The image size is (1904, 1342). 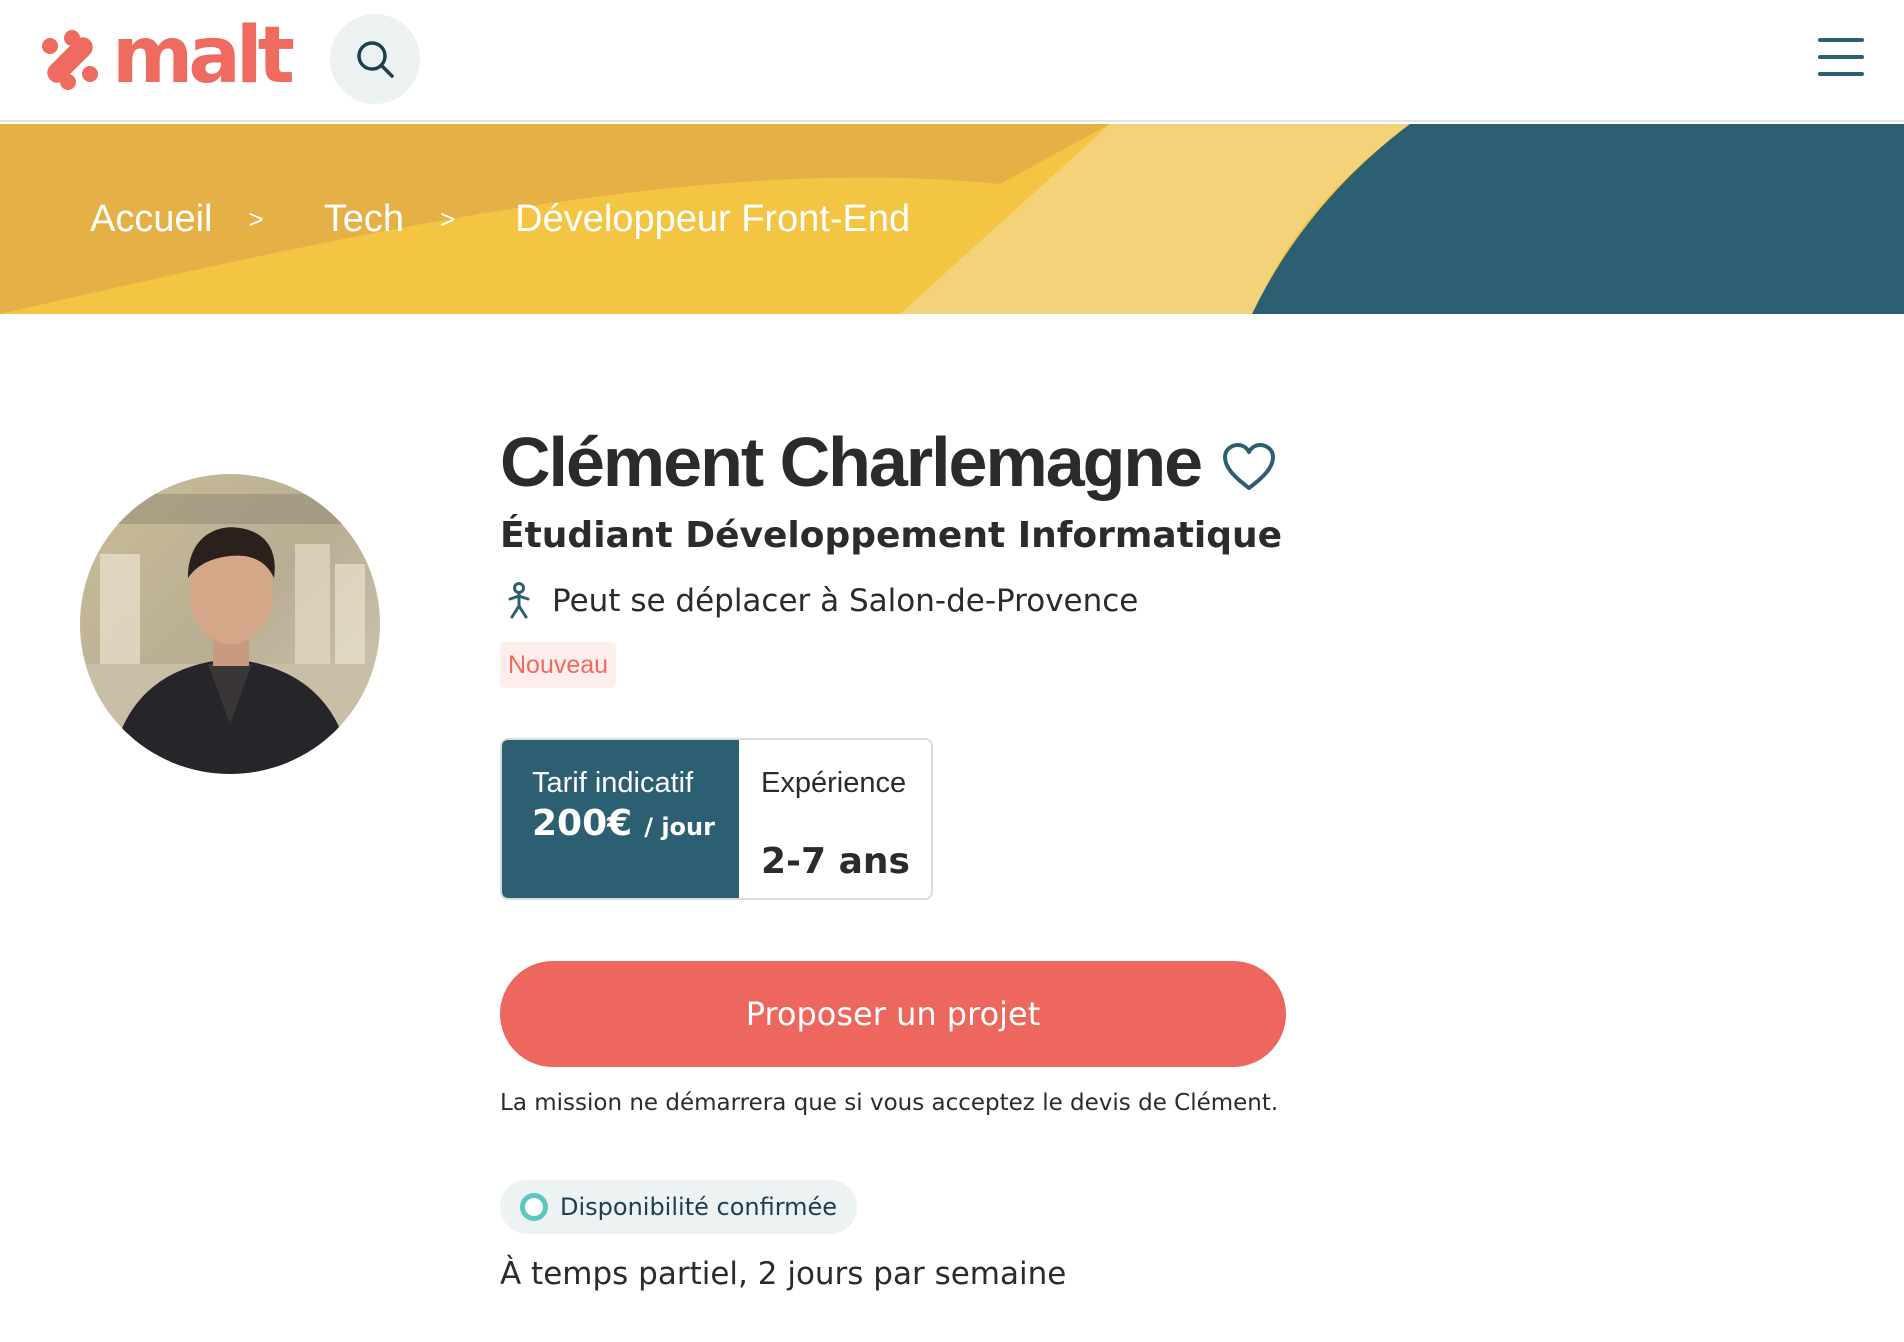 What do you see at coordinates (613, 783) in the screenshot?
I see `rate-label: Tarif indicatif` at bounding box center [613, 783].